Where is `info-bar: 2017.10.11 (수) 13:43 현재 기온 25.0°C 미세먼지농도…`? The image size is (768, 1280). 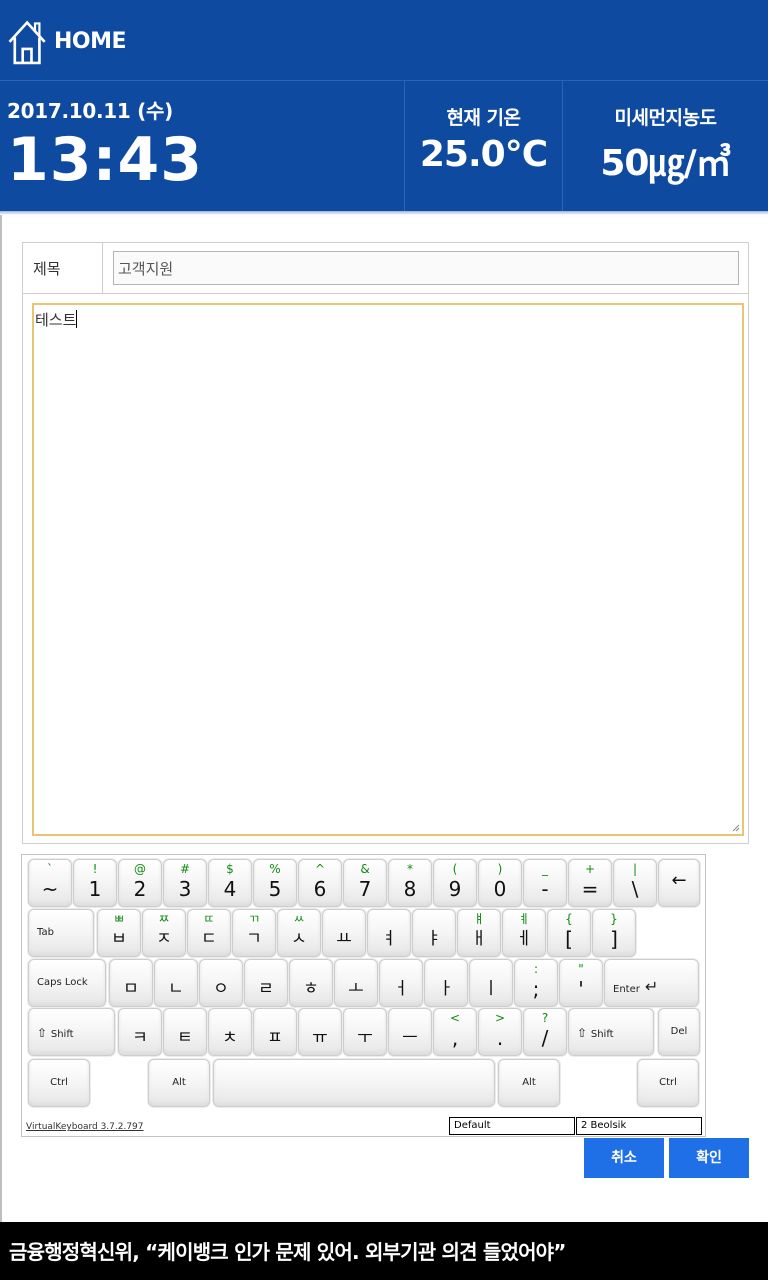 info-bar: 2017.10.11 (수) 13:43 현재 기온 25.0°C 미세먼지농도… is located at coordinates (384, 145).